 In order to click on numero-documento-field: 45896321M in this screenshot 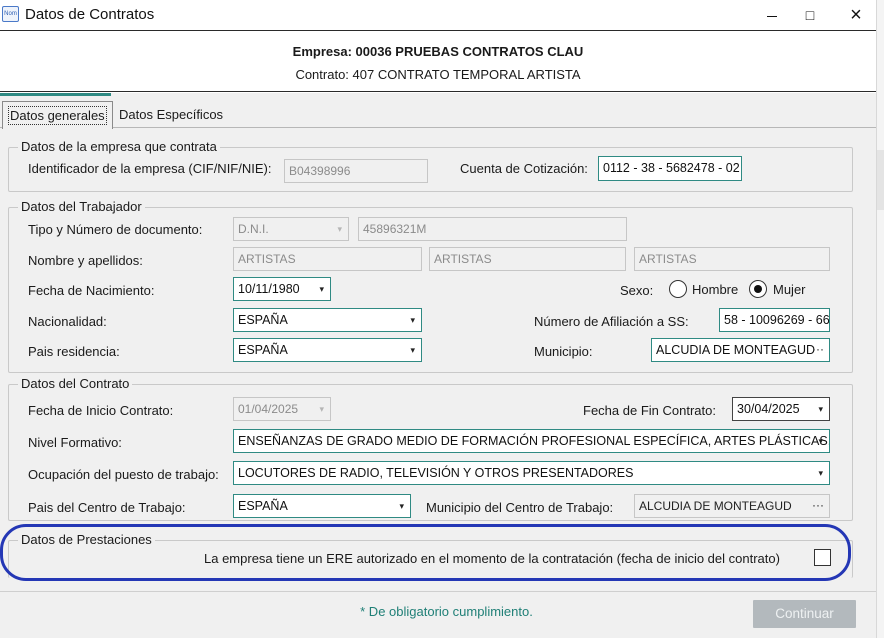, I will do `click(492, 229)`.